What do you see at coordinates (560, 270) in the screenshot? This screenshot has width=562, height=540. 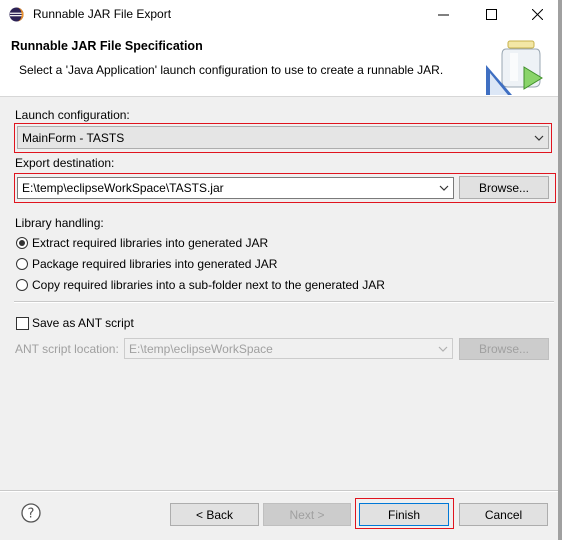 I see `window-edge` at bounding box center [560, 270].